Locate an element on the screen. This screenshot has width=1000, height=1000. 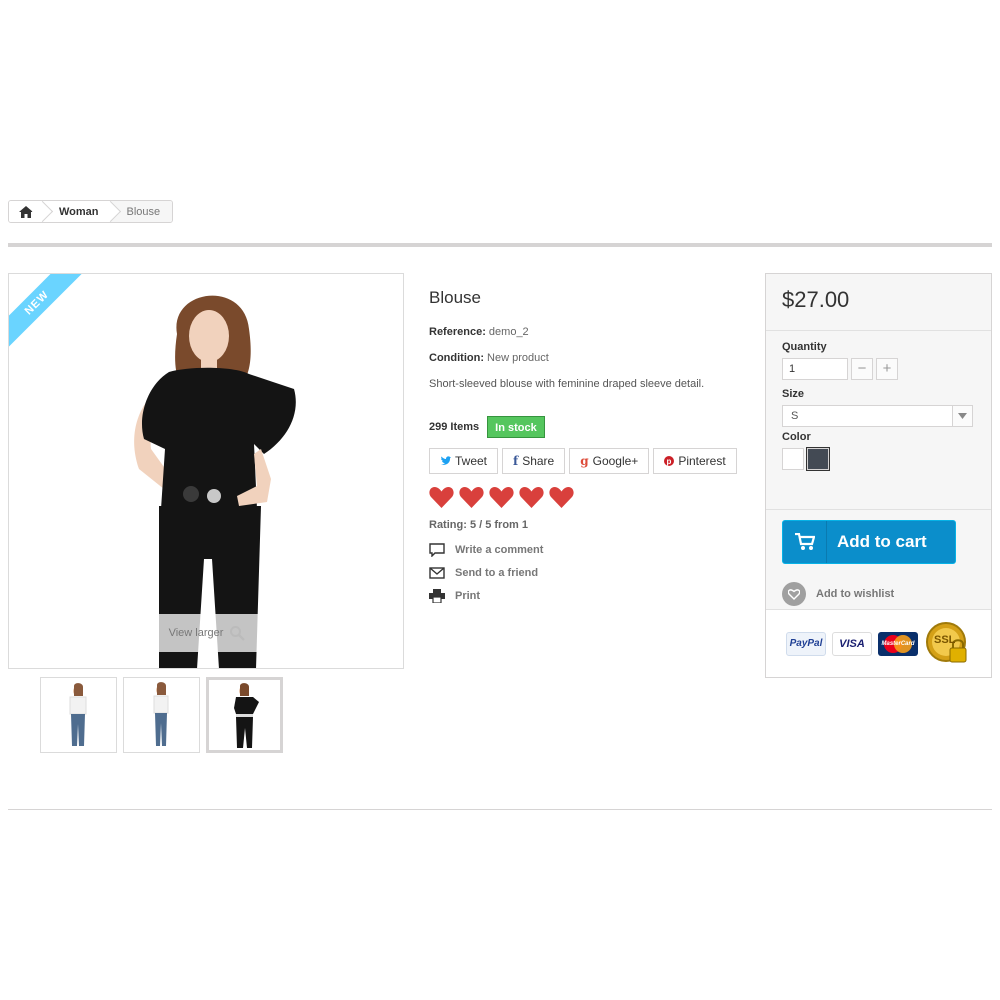
condition-label: Condition: is located at coordinates (456, 358).